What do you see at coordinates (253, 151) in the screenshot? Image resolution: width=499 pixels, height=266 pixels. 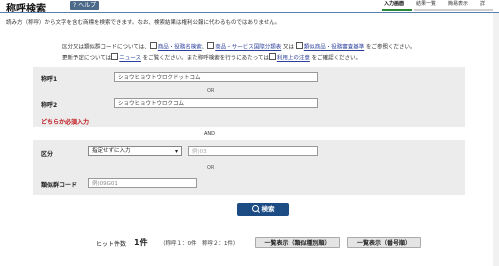 I see `kubun-input: 例)03` at bounding box center [253, 151].